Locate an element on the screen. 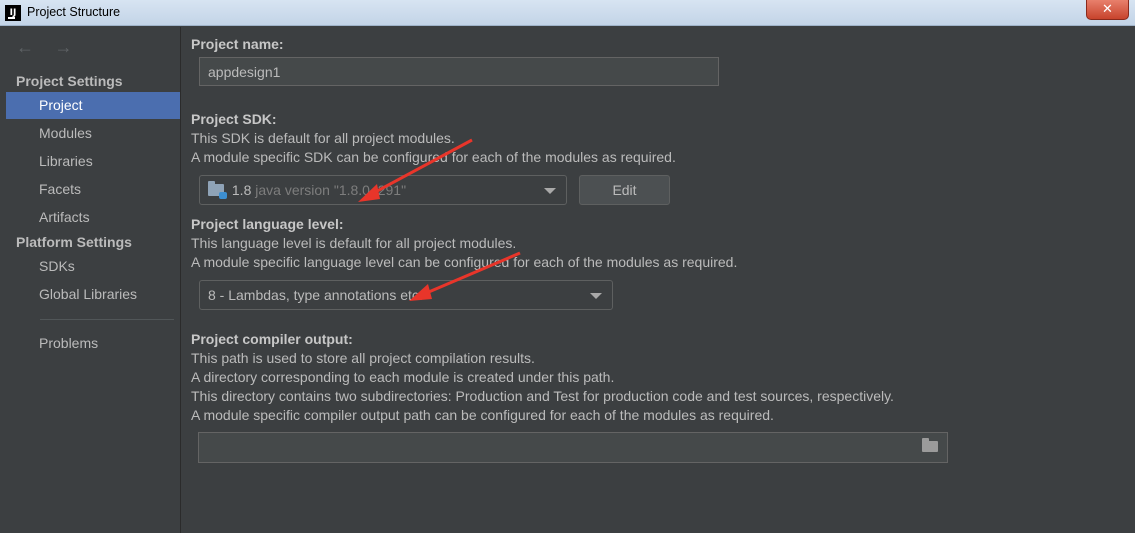 This screenshot has height=533, width=1135. compiler-output-field is located at coordinates (573, 447).